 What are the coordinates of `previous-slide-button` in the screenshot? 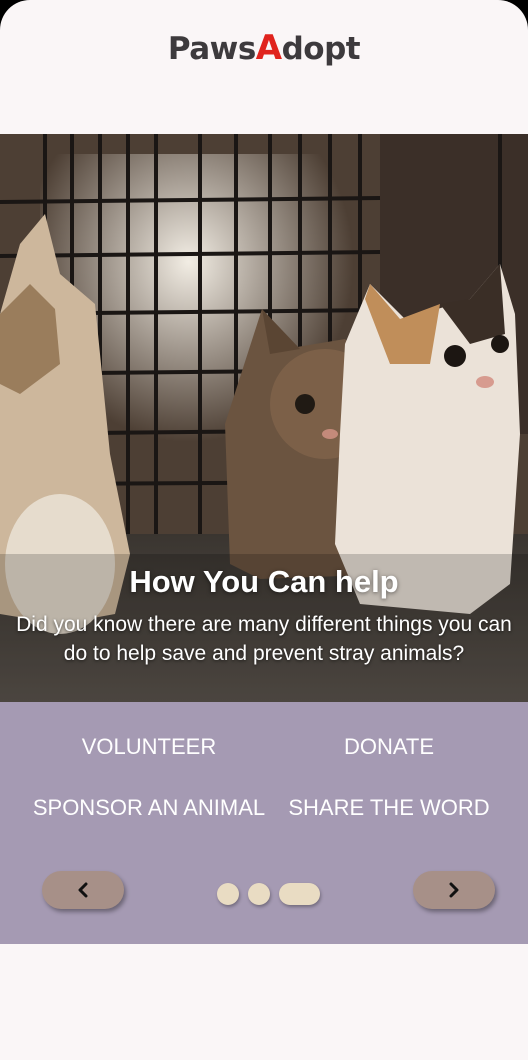 It's located at (83, 890).